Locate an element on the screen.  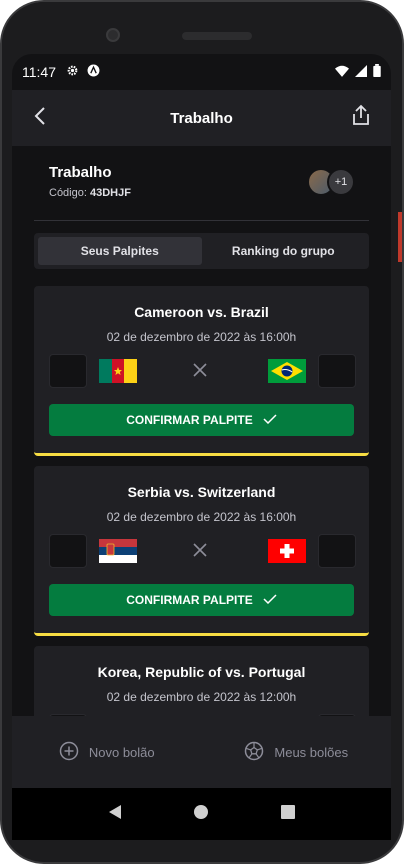
home-circle-icon is located at coordinates (201, 814).